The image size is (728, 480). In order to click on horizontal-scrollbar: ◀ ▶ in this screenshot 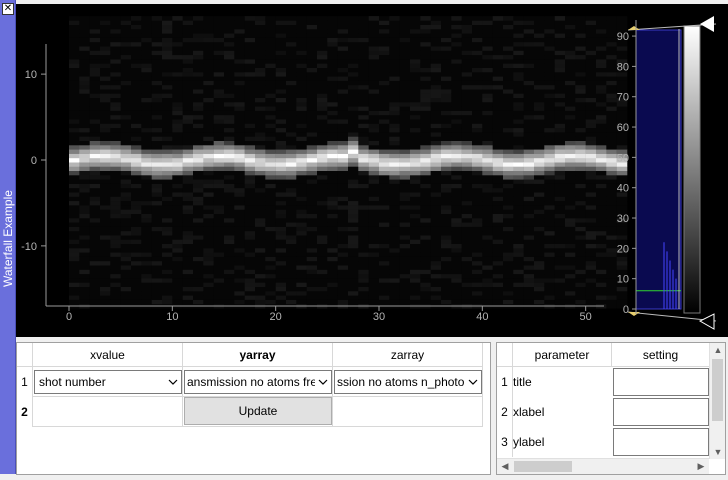, I will do `click(603, 466)`.